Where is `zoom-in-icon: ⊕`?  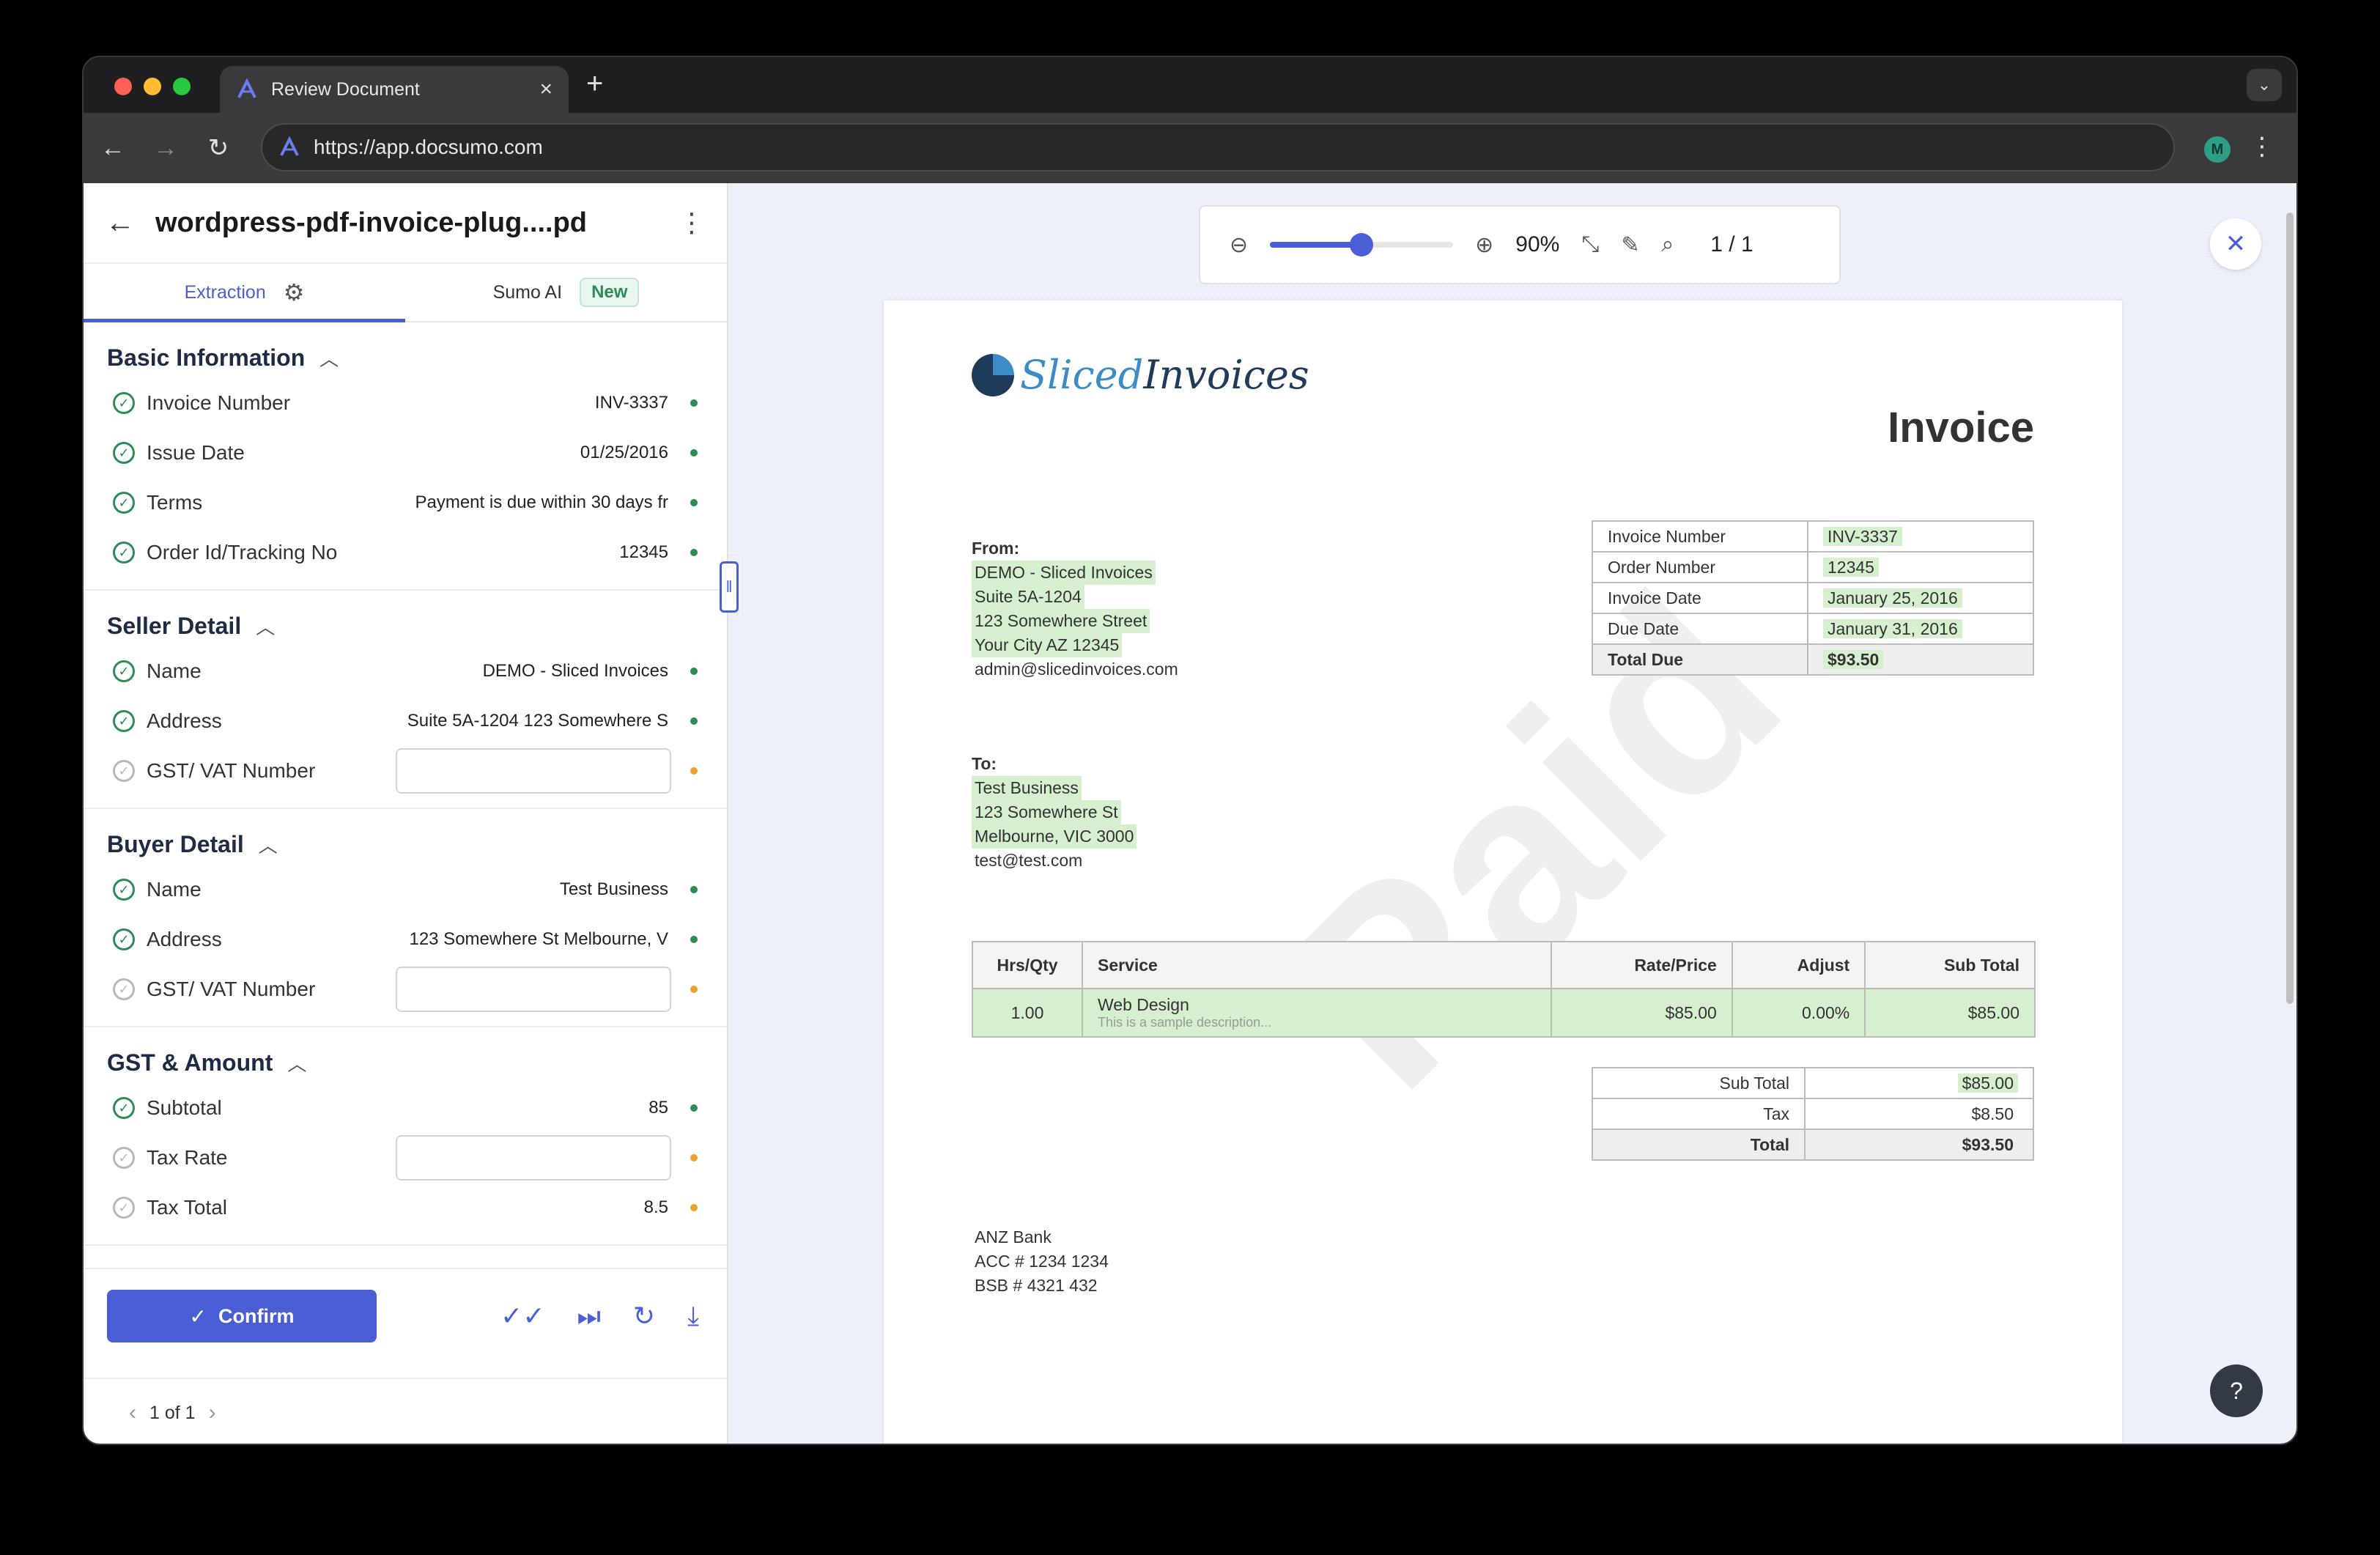 zoom-in-icon: ⊕ is located at coordinates (1484, 245).